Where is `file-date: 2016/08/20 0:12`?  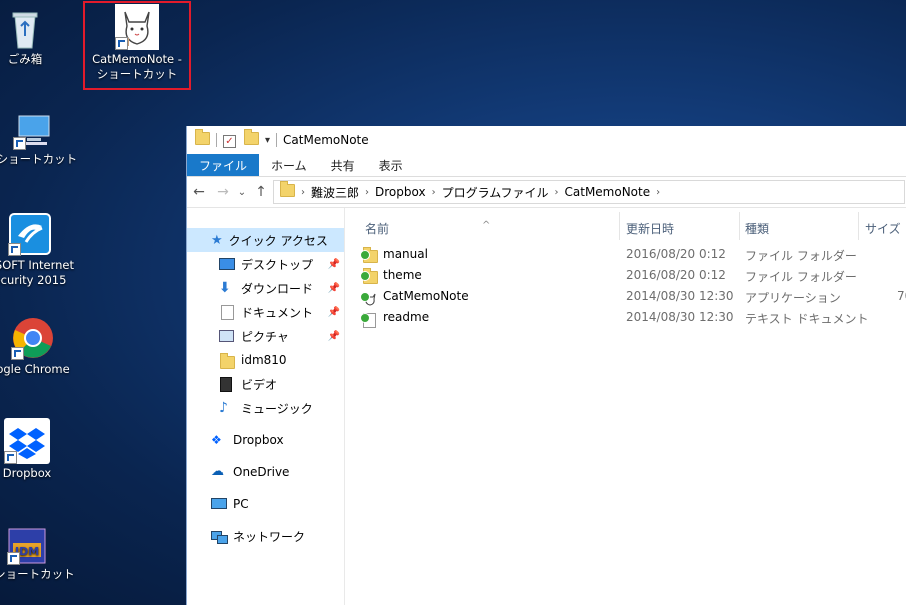
file-date: 2016/08/20 0:12 is located at coordinates (676, 254).